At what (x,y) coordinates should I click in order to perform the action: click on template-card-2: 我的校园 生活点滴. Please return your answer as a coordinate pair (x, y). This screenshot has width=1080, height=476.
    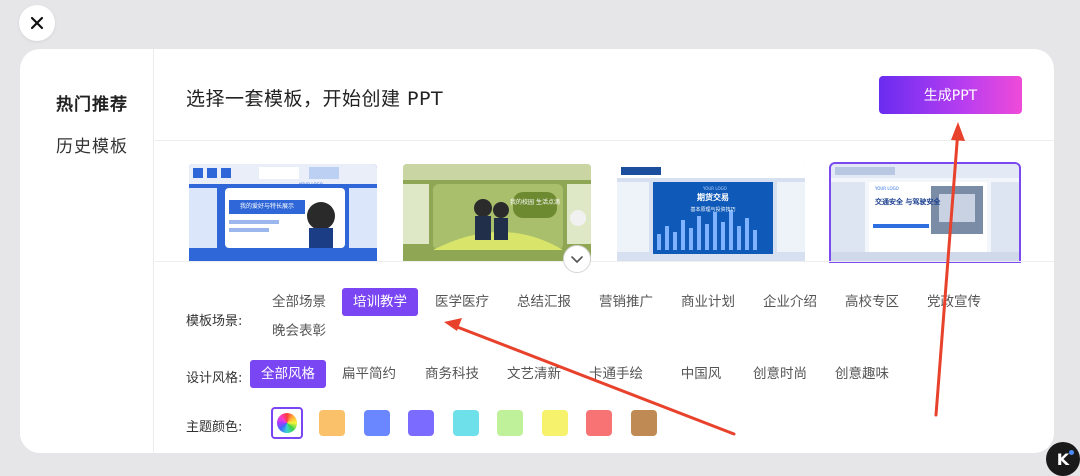
    Looking at the image, I should click on (497, 212).